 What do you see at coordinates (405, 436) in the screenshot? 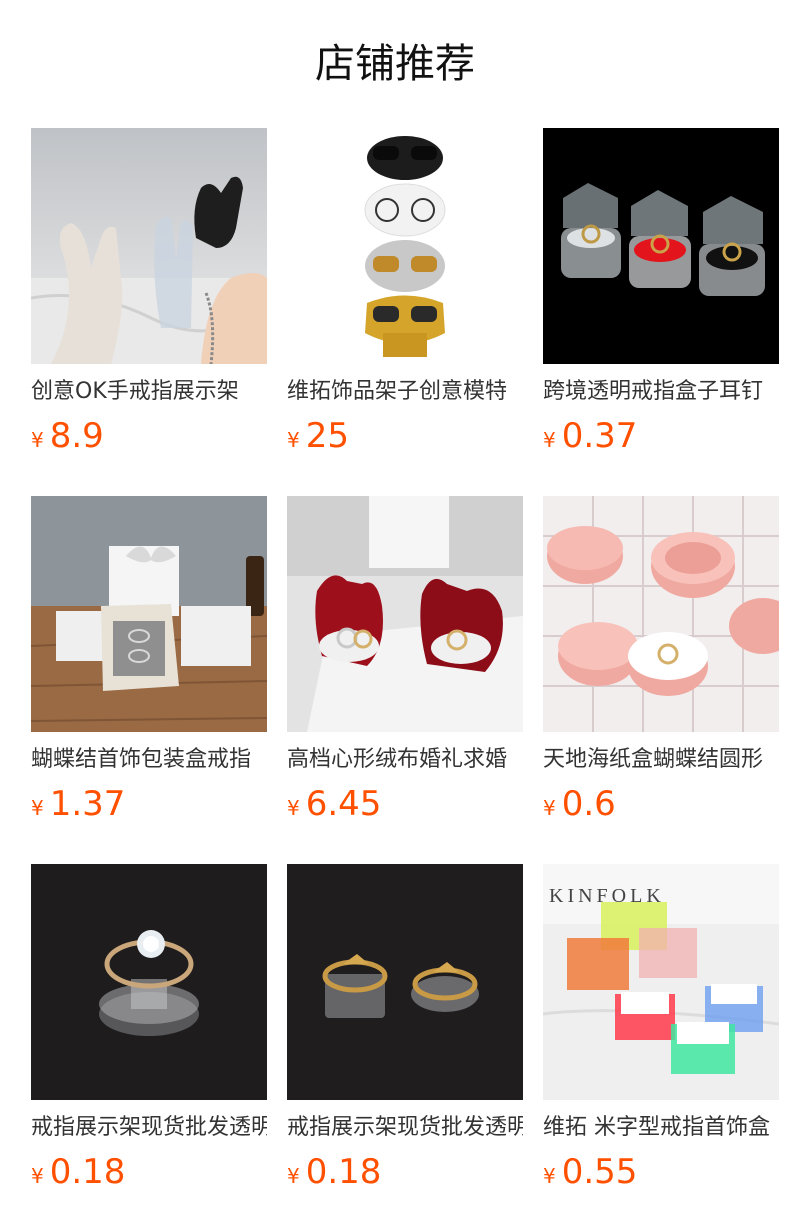
I see `product-price: ¥25` at bounding box center [405, 436].